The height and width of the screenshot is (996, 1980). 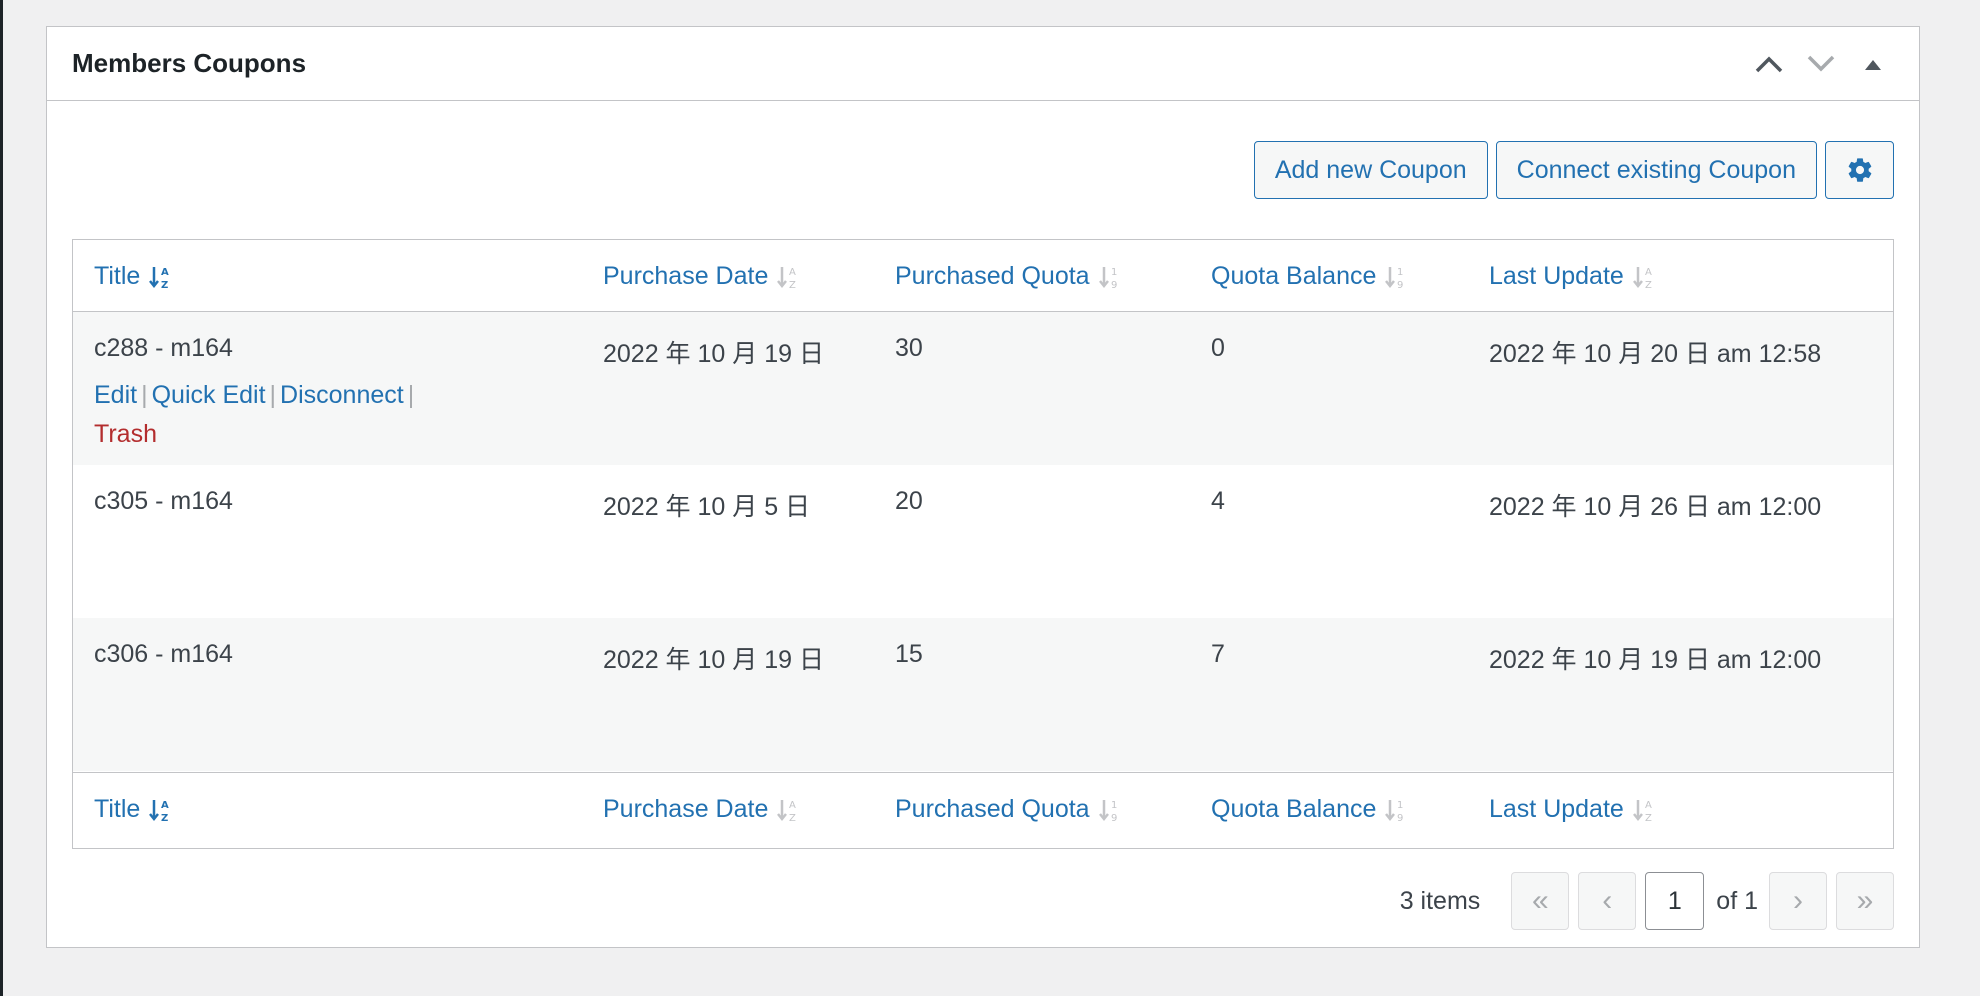 I want to click on coupon-title-link: c288 - m164, so click(x=163, y=348).